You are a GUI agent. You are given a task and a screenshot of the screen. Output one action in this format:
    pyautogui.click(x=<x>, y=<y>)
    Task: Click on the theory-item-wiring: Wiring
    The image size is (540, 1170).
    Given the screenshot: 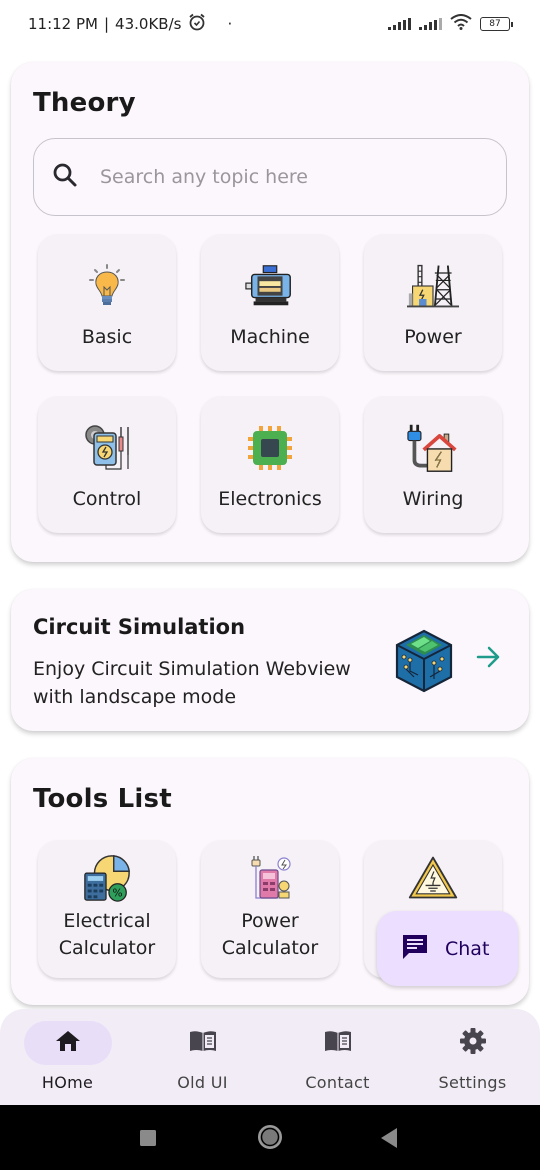 What is the action you would take?
    pyautogui.click(x=433, y=464)
    